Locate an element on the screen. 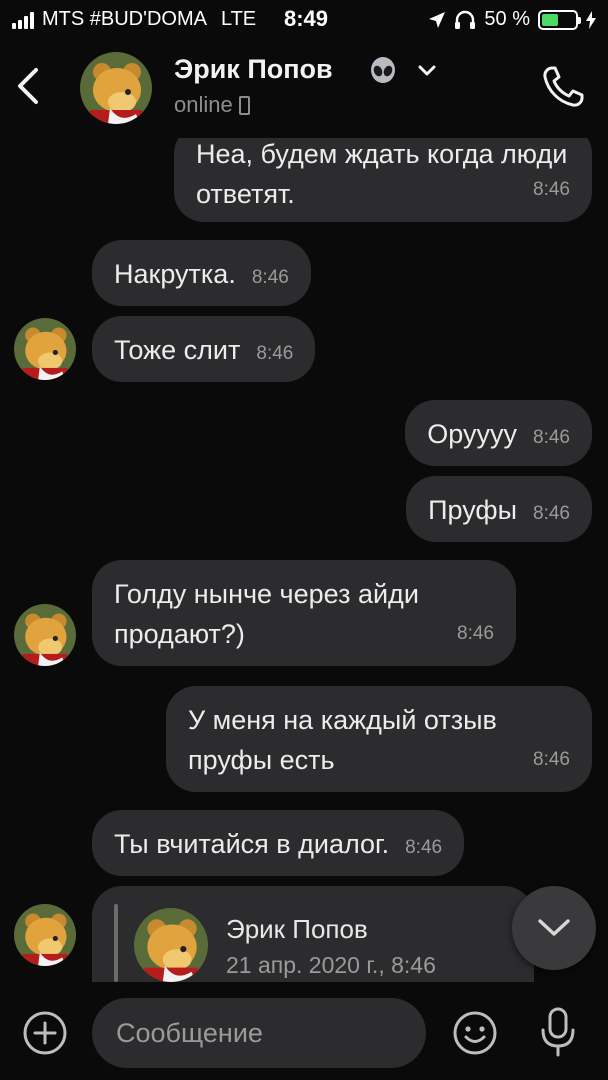 Image resolution: width=608 pixels, height=1080 pixels. carrier-label: MTS #BUD'DOMA is located at coordinates (124, 19).